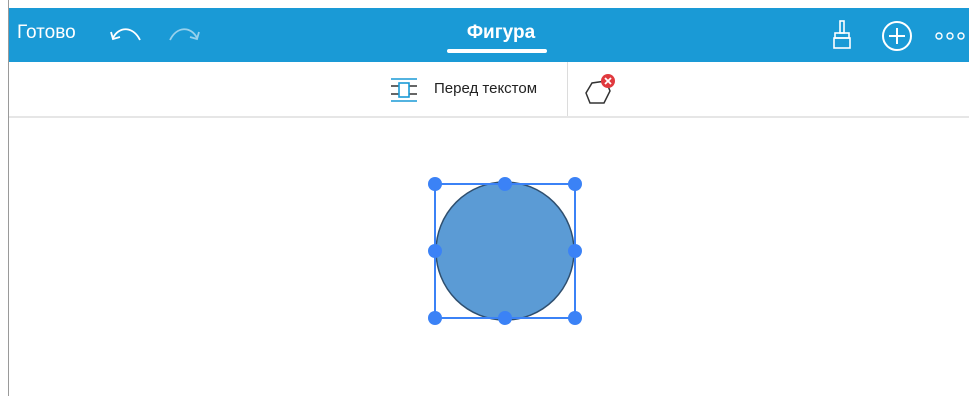 The width and height of the screenshot is (969, 396). What do you see at coordinates (897, 36) in the screenshot?
I see `add-icon` at bounding box center [897, 36].